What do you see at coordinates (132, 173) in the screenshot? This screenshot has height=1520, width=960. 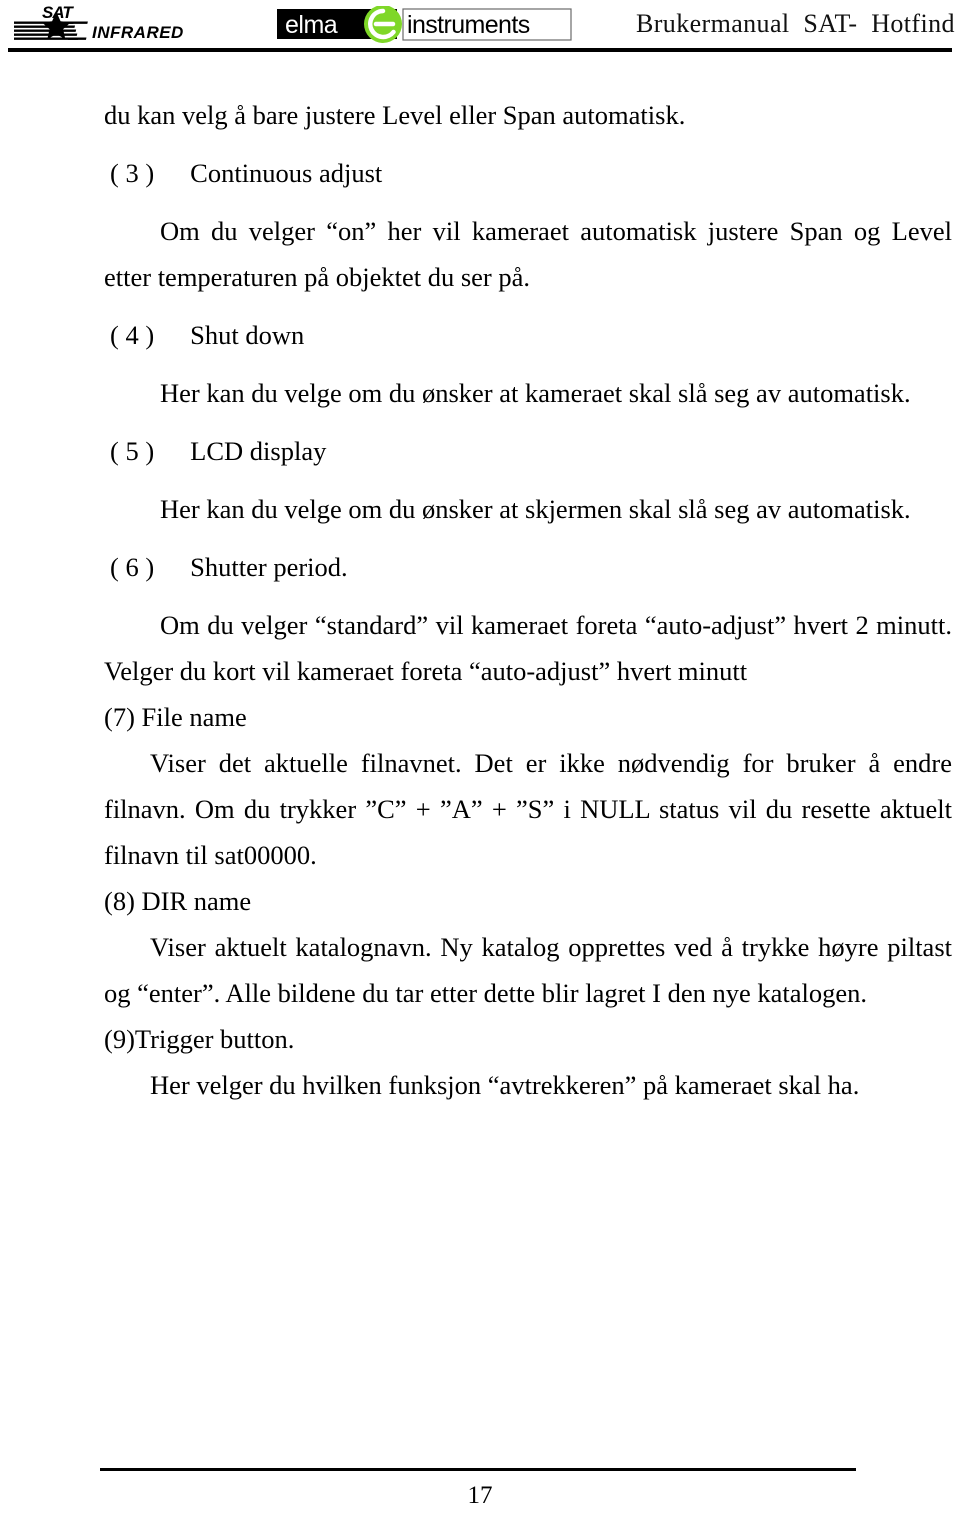 I see `item-3-number: ( 3 )` at bounding box center [132, 173].